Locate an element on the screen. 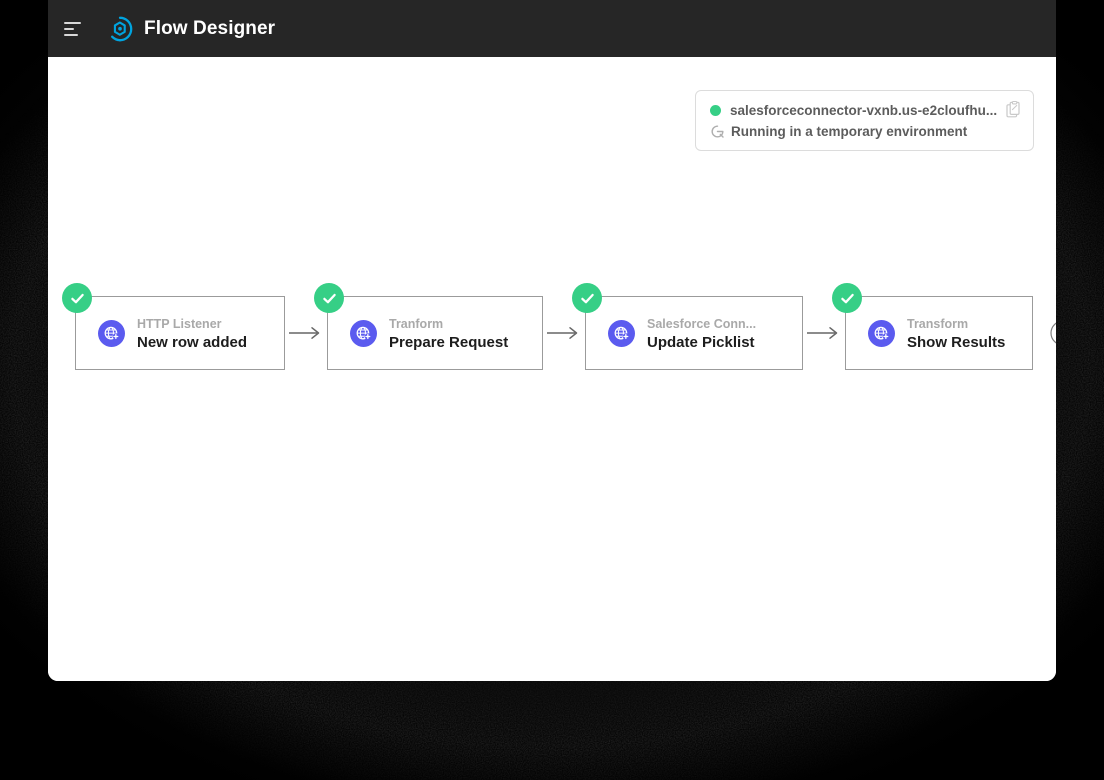 This screenshot has width=1104, height=780. node-name-label: Show Results is located at coordinates (956, 342).